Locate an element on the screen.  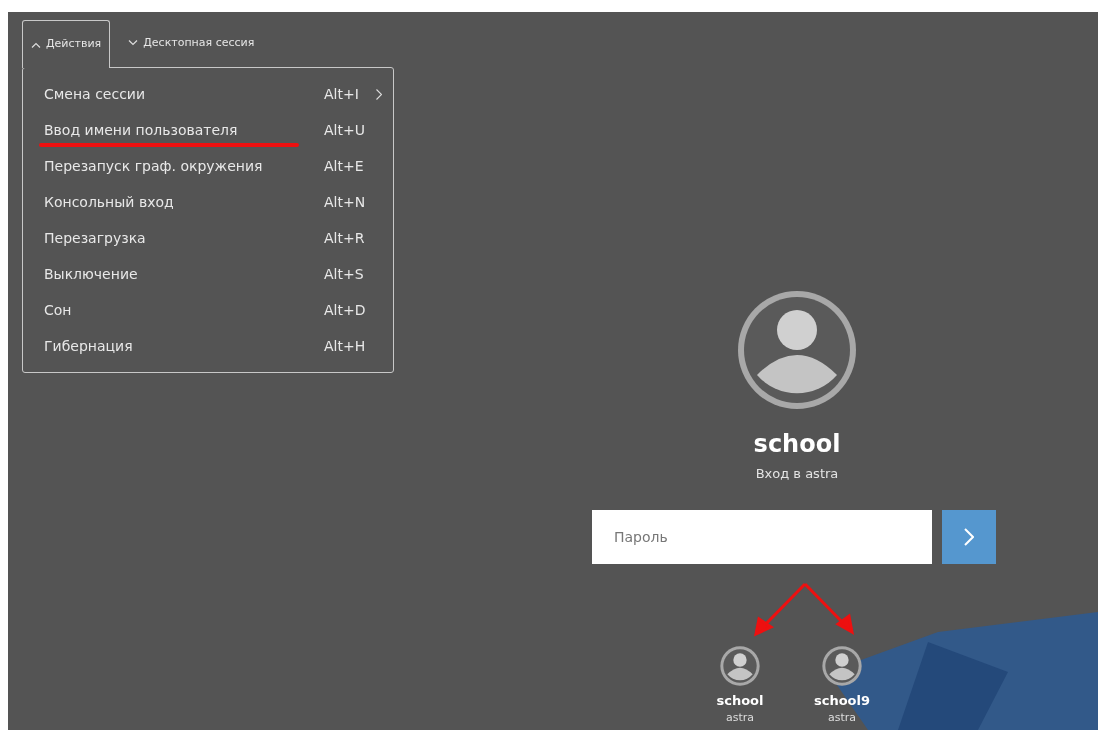
user-name: school is located at coordinates (797, 444).